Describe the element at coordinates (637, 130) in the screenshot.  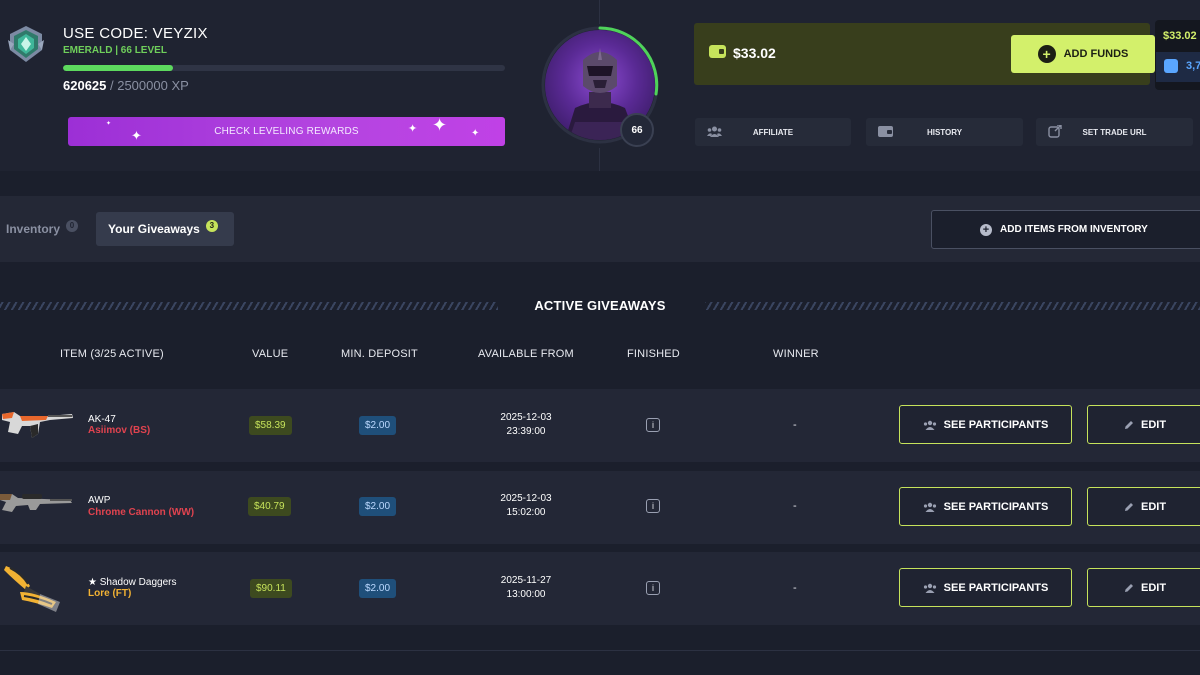
I see `level-badge: 66` at that location.